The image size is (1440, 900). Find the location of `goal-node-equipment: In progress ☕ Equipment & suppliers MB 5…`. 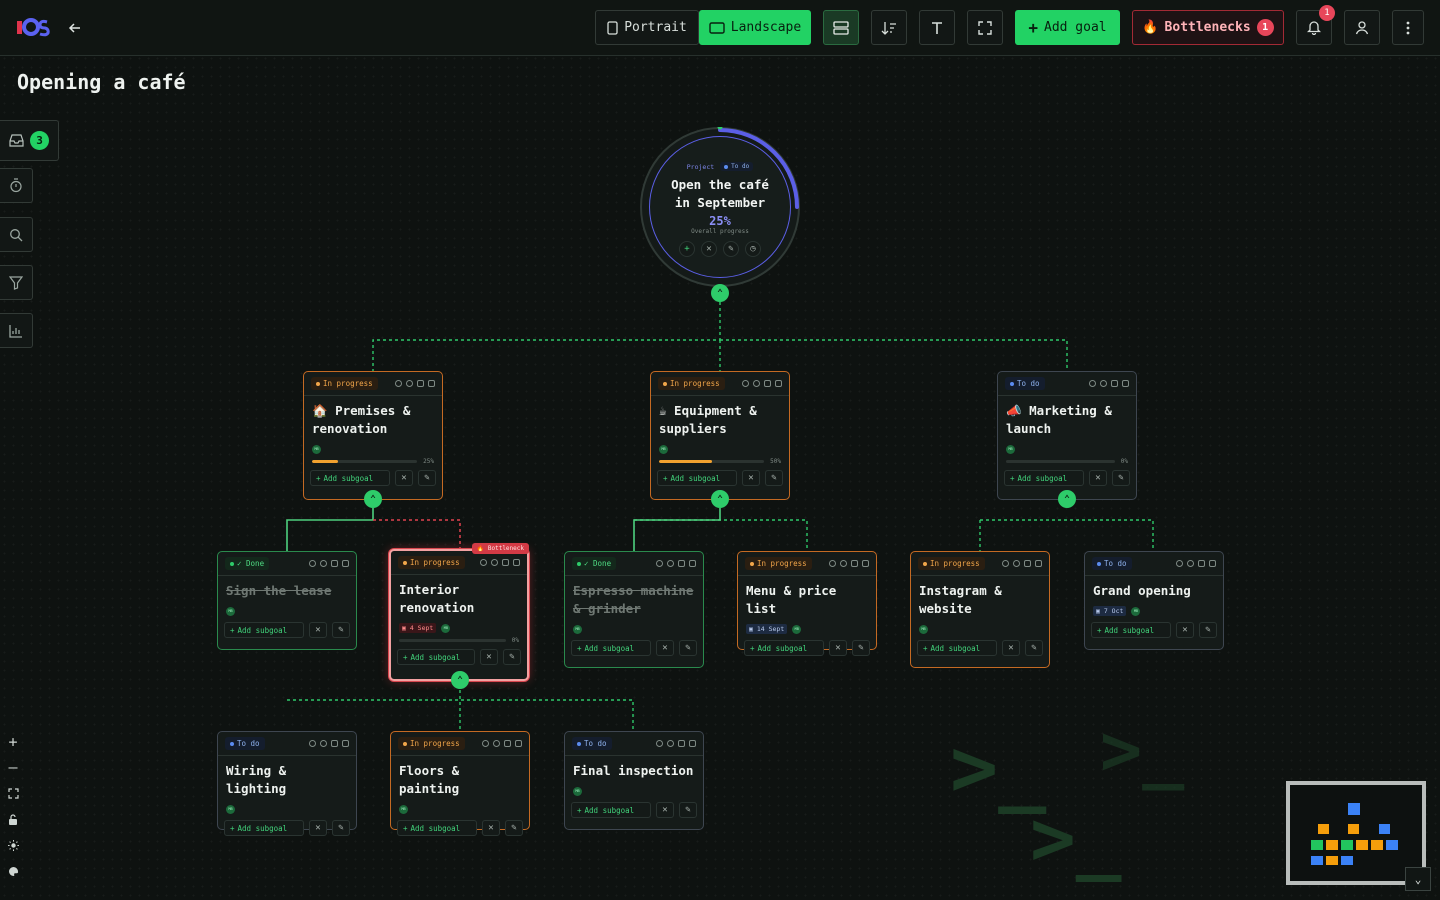

goal-node-equipment: In progress ☕ Equipment & suppliers MB 5… is located at coordinates (720, 435).